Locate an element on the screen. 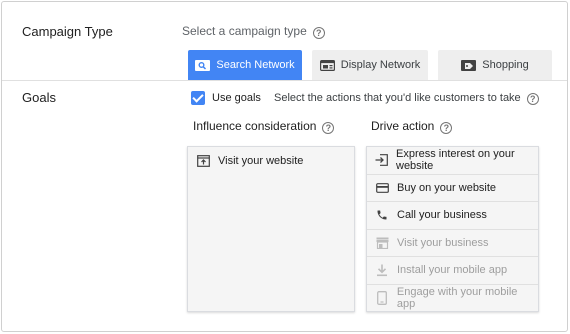 Image resolution: width=570 pixels, height=334 pixels. goal-option-install-app: Install your mobile app is located at coordinates (452, 271).